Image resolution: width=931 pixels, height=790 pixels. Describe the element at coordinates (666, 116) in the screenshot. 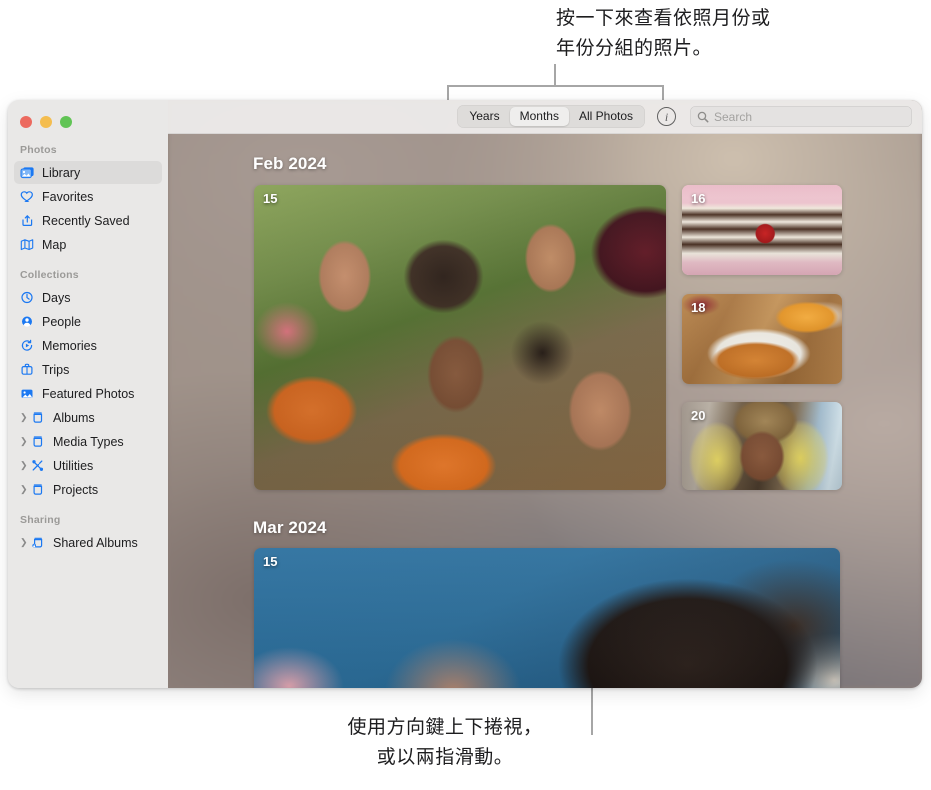

I see `info-icon: i` at that location.